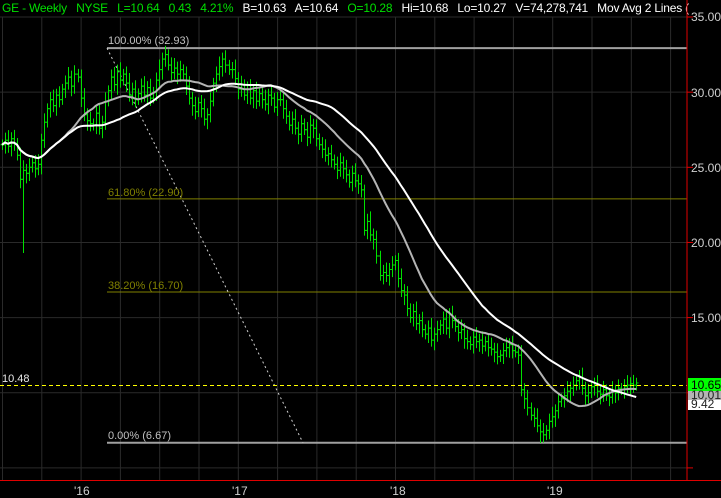 The width and height of the screenshot is (721, 498). Describe the element at coordinates (398, 491) in the screenshot. I see `x-tick-label: '18` at that location.